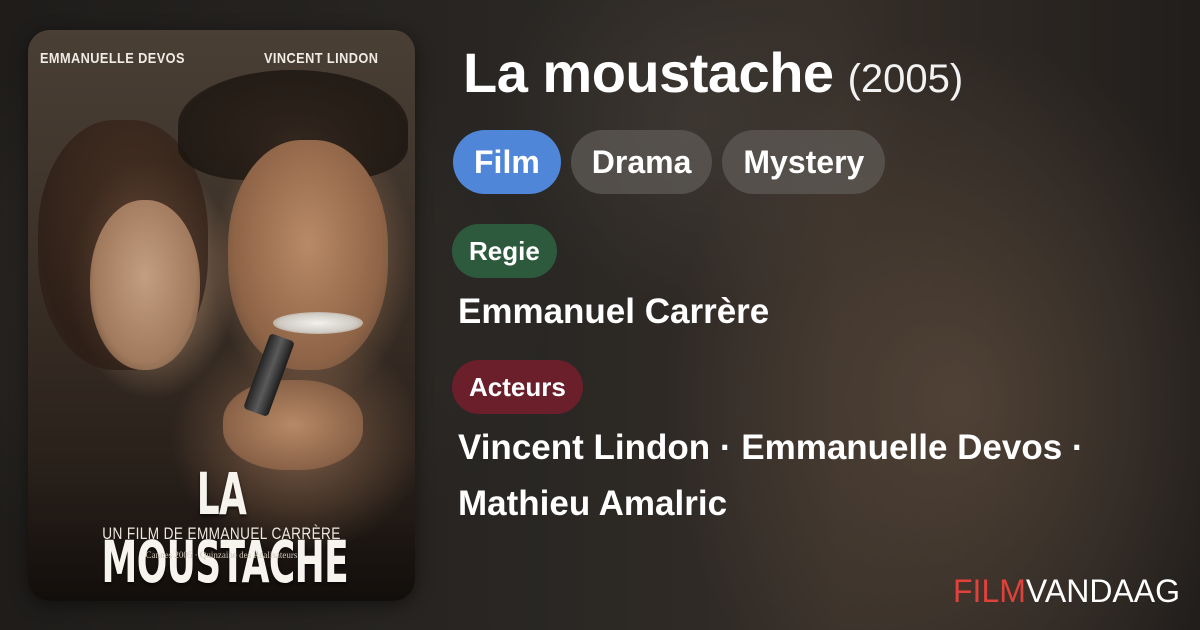  I want to click on genre-pill-drama: Drama, so click(641, 162).